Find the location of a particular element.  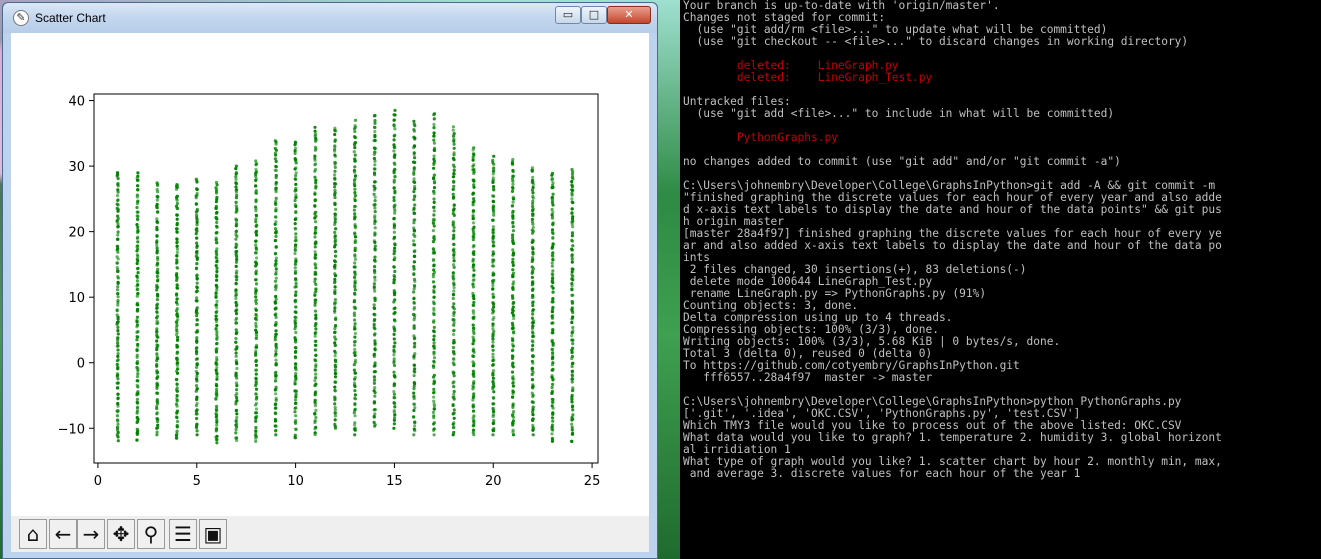

y-tick-label: −10 is located at coordinates (71, 429).